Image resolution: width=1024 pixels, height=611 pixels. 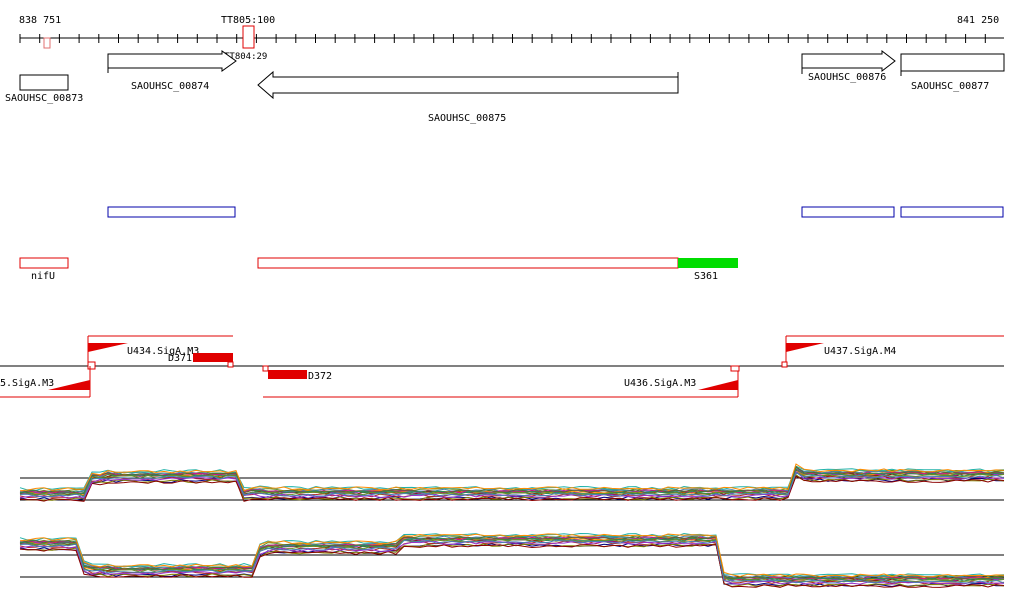 I want to click on gene-label-00876: SAOUHSC_00876, so click(x=847, y=77).